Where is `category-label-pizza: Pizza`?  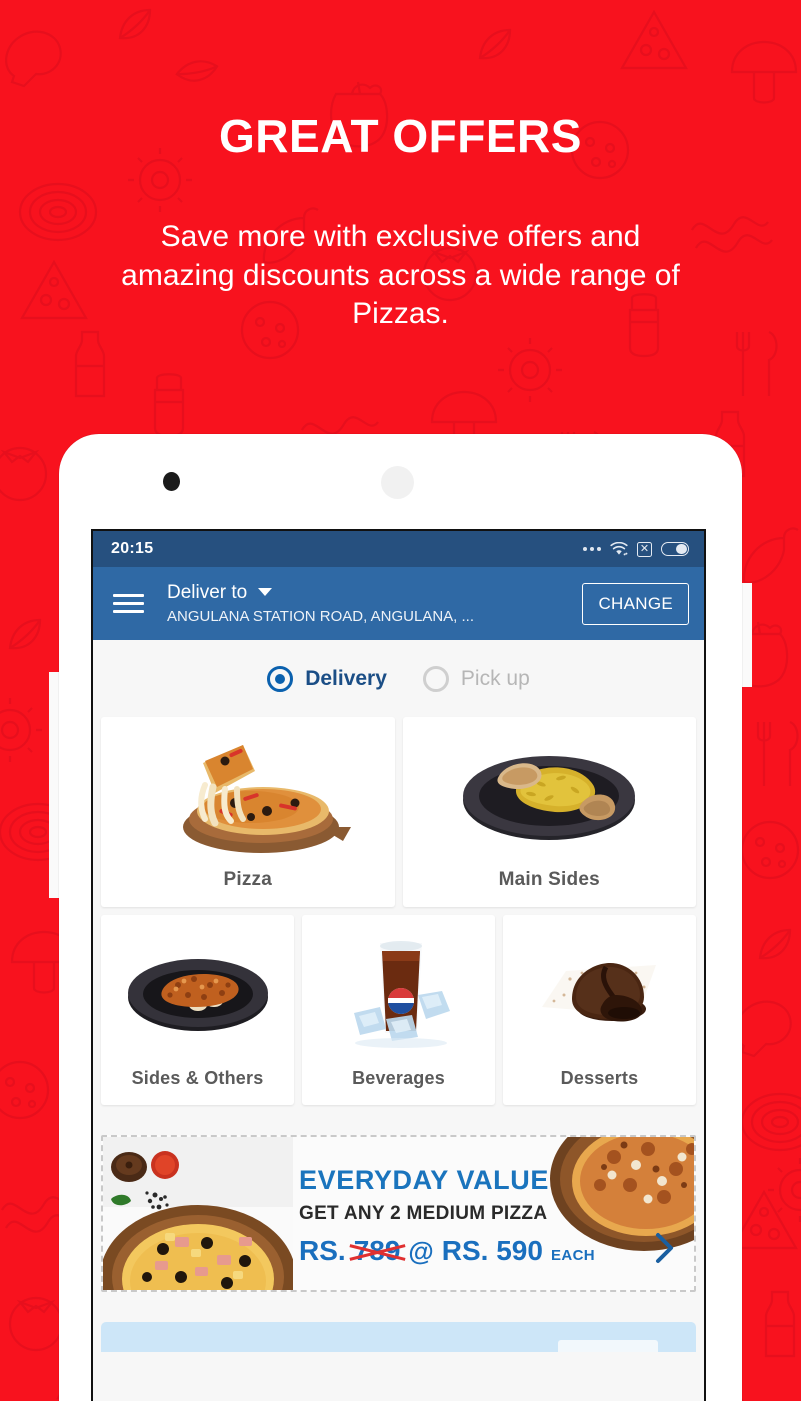 category-label-pizza: Pizza is located at coordinates (248, 879).